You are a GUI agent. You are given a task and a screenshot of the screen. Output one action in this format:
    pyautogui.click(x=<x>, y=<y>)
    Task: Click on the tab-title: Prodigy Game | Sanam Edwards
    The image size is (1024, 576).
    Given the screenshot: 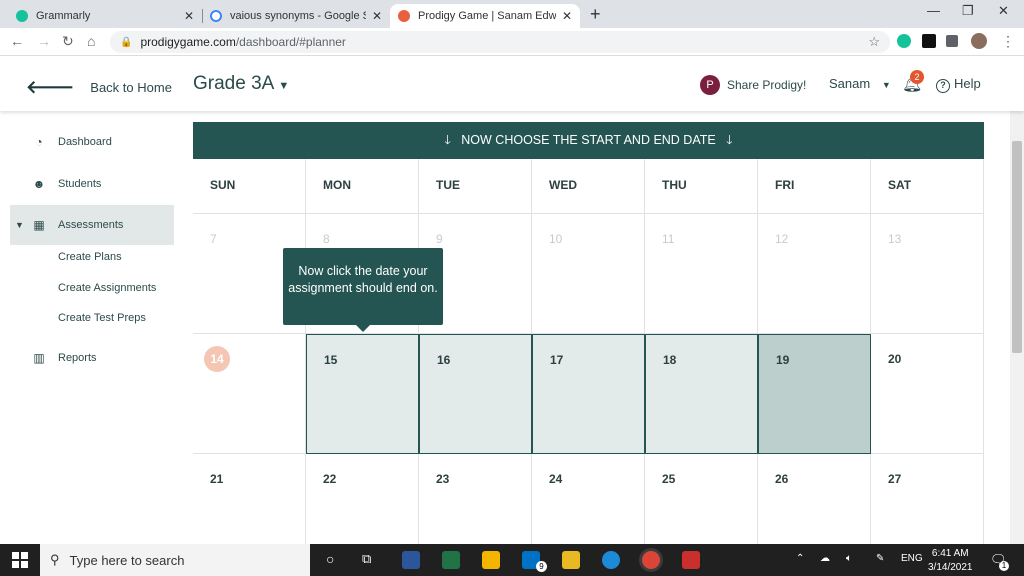 What is the action you would take?
    pyautogui.click(x=487, y=16)
    